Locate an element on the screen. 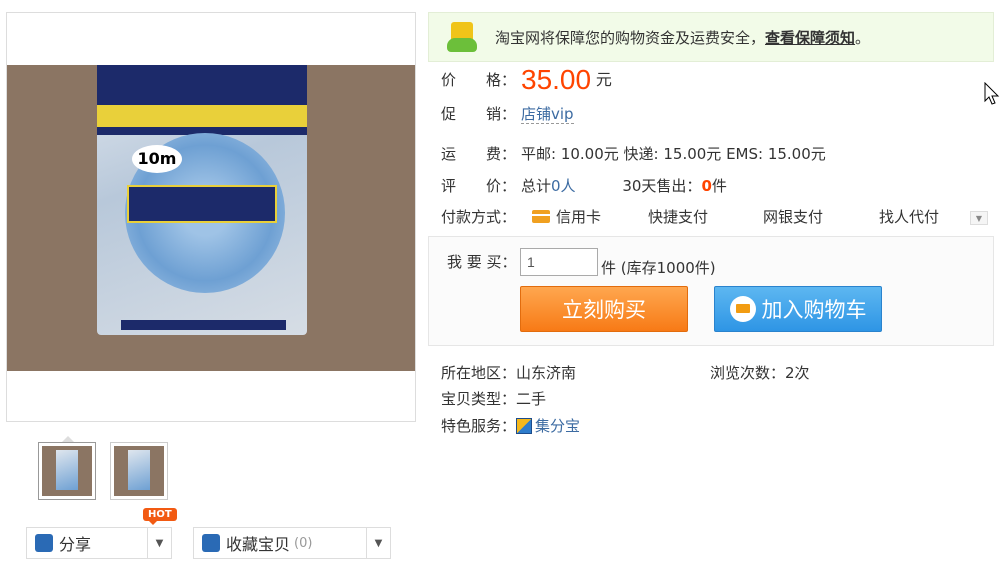 The width and height of the screenshot is (1000, 570). rating-count: 0人 is located at coordinates (563, 186).